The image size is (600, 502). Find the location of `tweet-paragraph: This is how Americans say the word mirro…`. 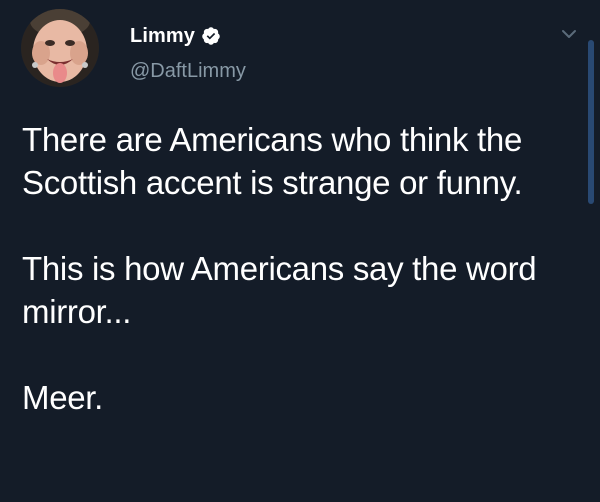

tweet-paragraph: This is how Americans say the word mirro… is located at coordinates (279, 290).